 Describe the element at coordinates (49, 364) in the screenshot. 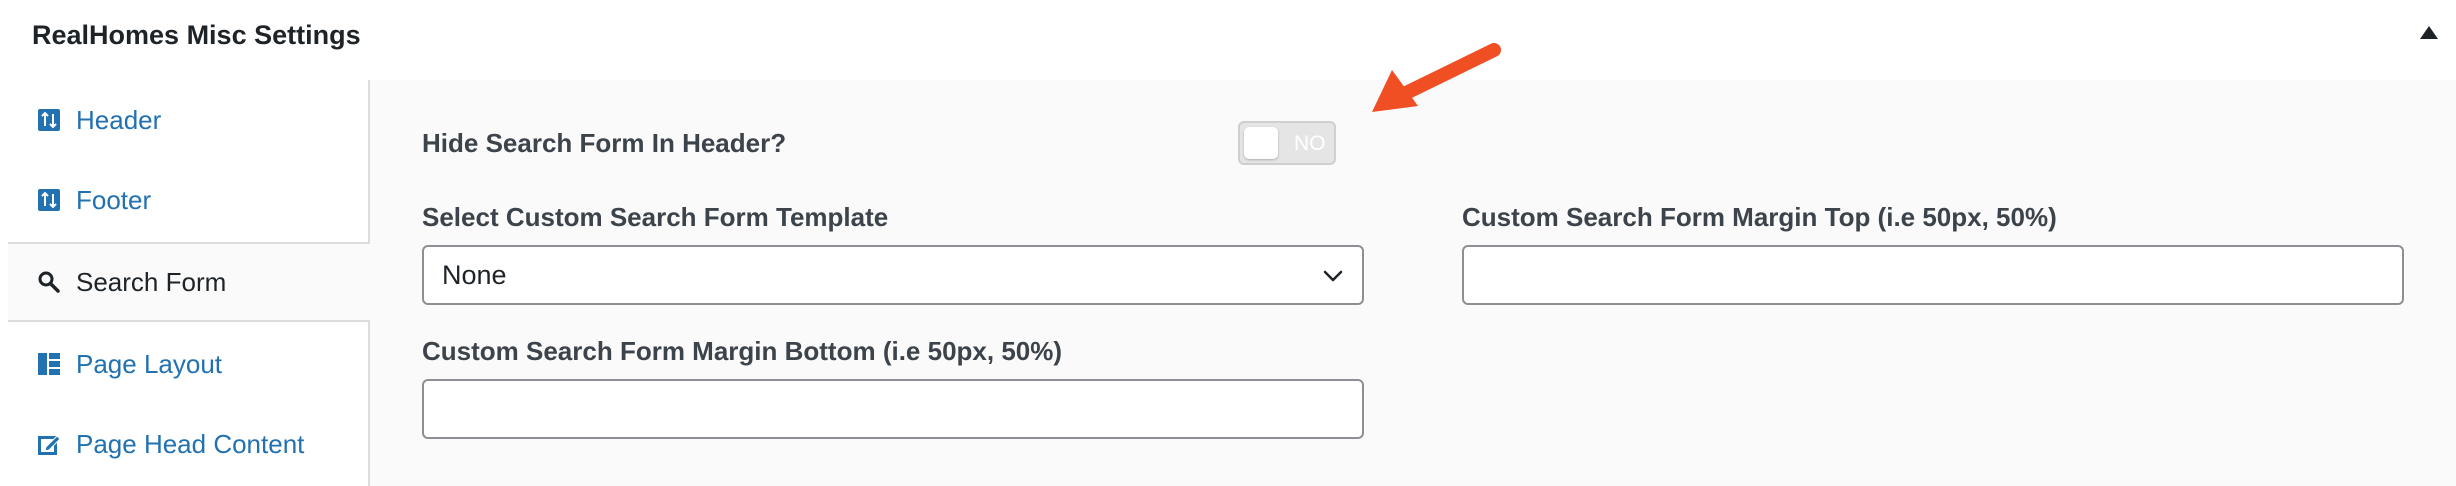

I see `layout-icon` at that location.